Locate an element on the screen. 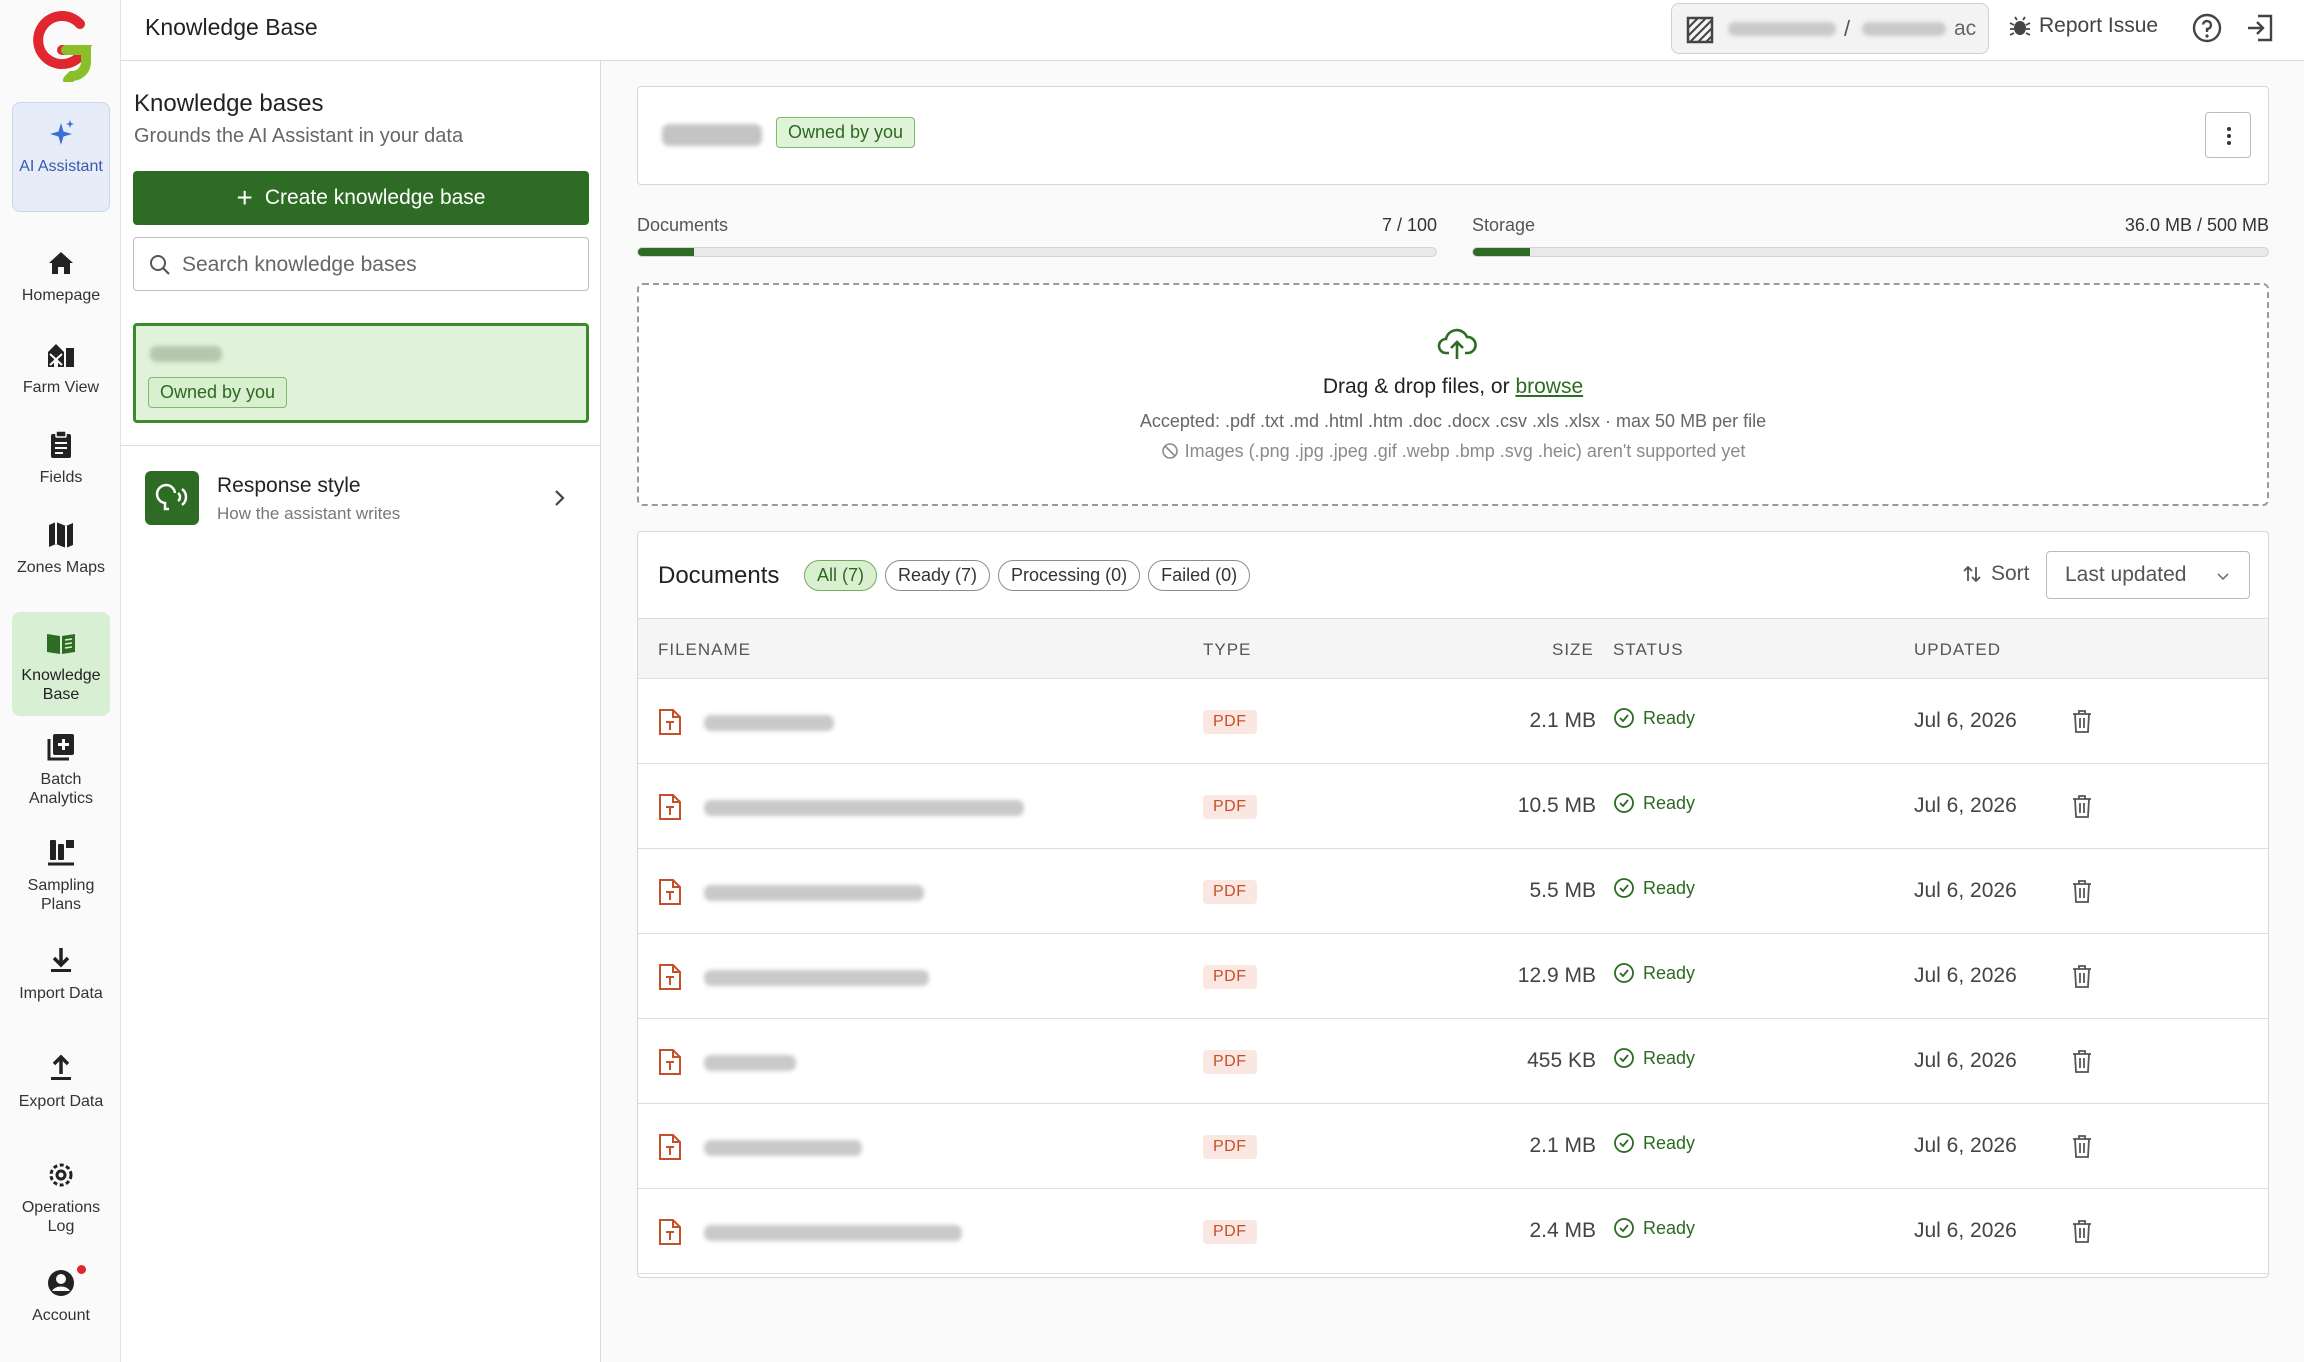  more-options-button is located at coordinates (2228, 135).